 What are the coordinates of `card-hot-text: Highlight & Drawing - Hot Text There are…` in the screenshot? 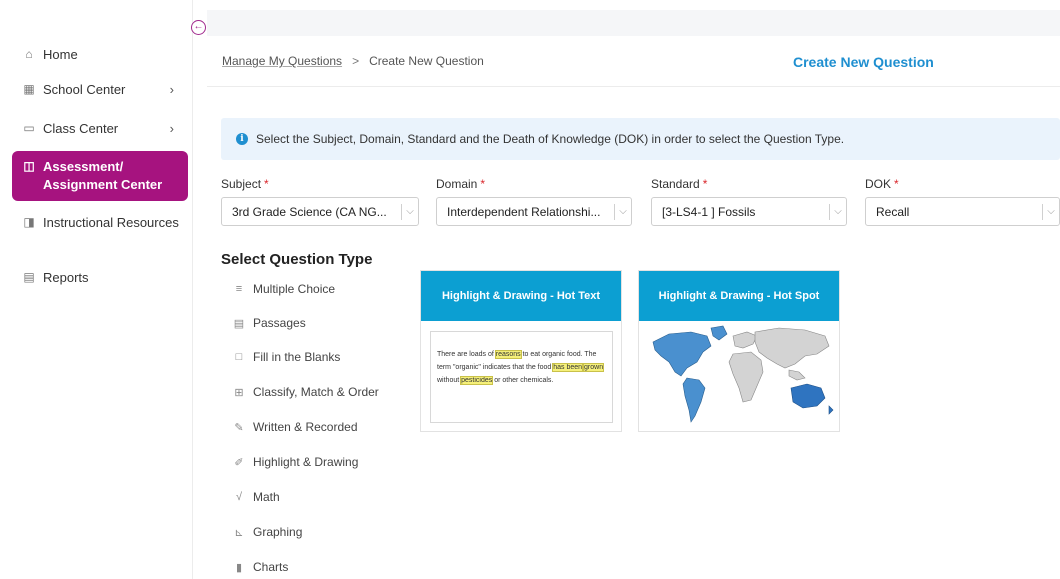 It's located at (521, 351).